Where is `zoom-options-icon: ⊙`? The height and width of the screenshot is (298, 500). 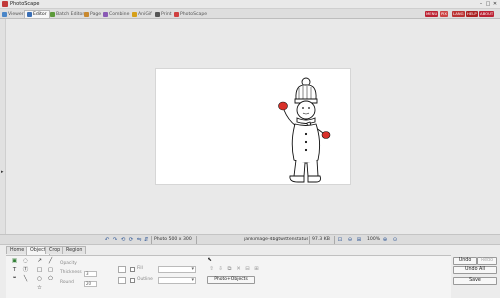
zoom-options-icon: ⊙ is located at coordinates (395, 240).